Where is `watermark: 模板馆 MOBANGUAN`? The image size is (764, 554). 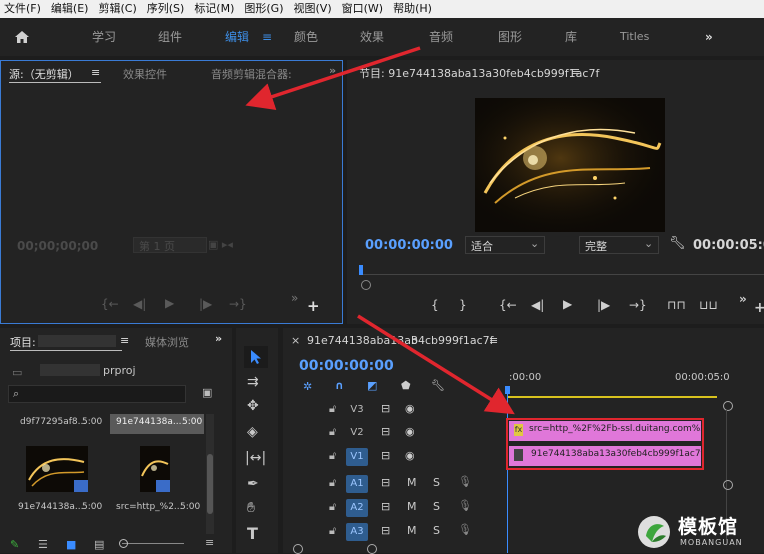 watermark: 模板馆 MOBANGUAN is located at coordinates (699, 531).